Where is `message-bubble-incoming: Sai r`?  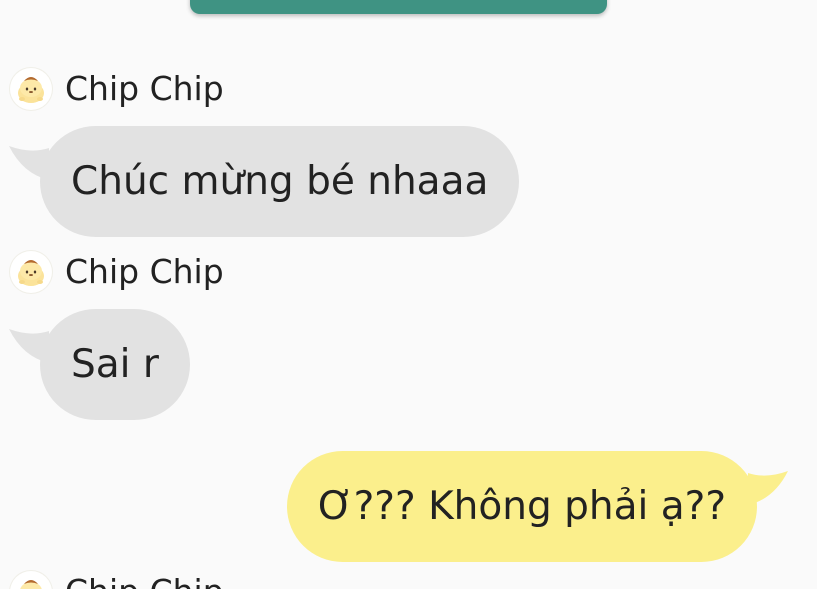 message-bubble-incoming: Sai r is located at coordinates (99, 364).